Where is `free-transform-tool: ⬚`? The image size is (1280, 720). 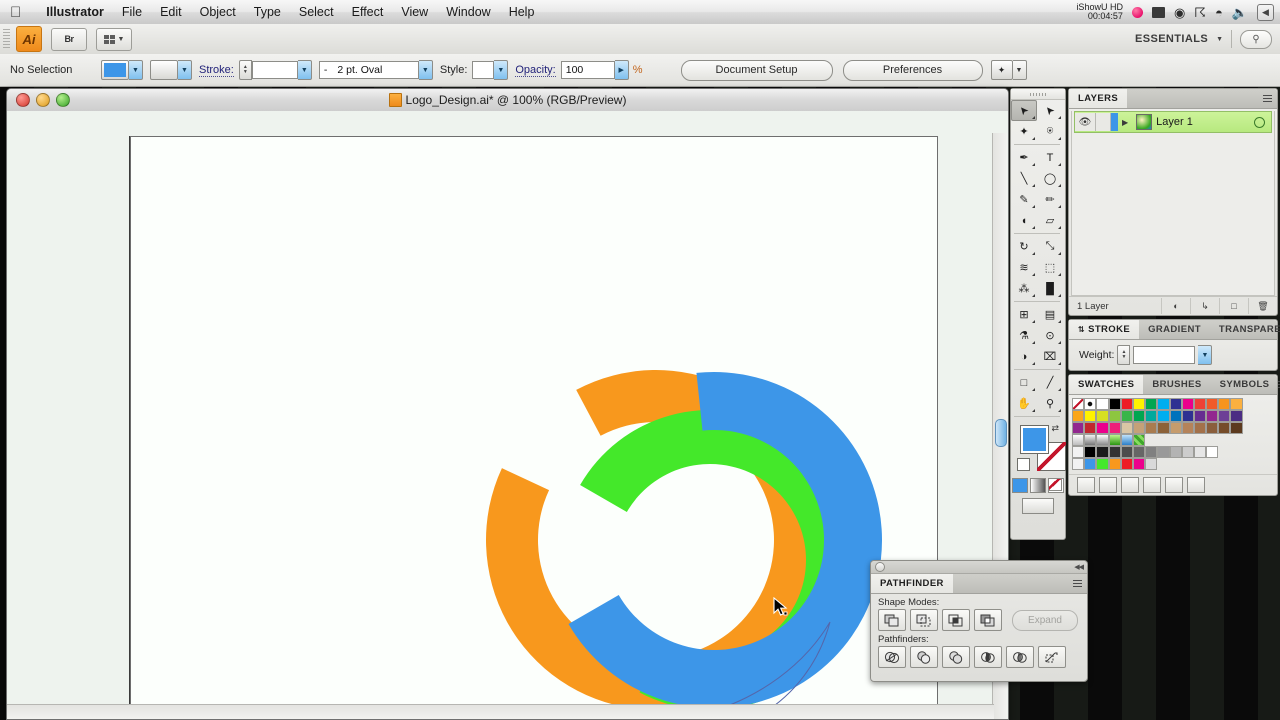 free-transform-tool: ⬚ is located at coordinates (1050, 267).